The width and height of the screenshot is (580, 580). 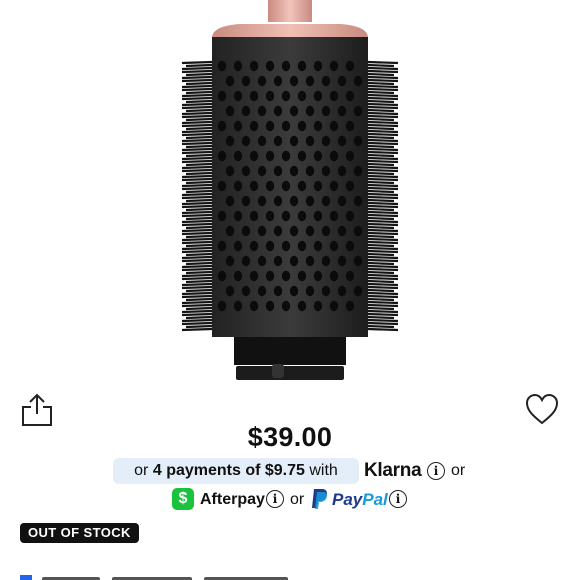 I want to click on product-price: $39.00, so click(x=290, y=437).